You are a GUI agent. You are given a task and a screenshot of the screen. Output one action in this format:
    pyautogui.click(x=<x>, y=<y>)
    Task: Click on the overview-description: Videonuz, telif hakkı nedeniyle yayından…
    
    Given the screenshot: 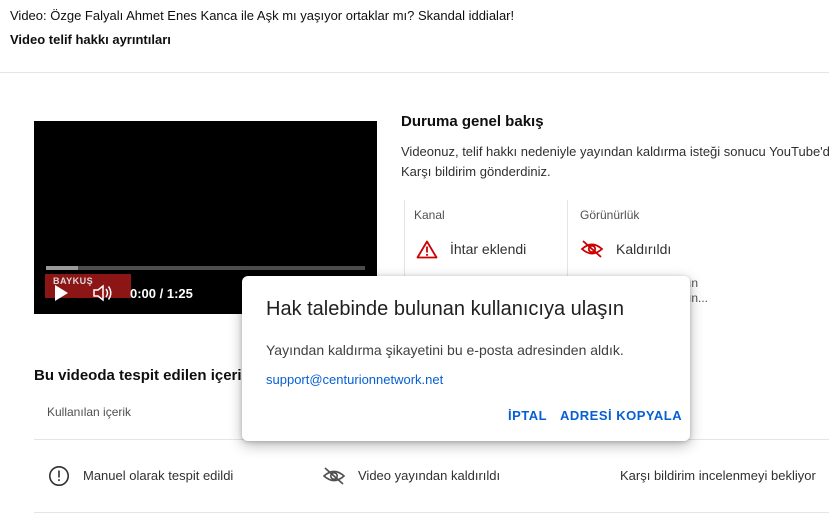 What is the action you would take?
    pyautogui.click(x=615, y=151)
    